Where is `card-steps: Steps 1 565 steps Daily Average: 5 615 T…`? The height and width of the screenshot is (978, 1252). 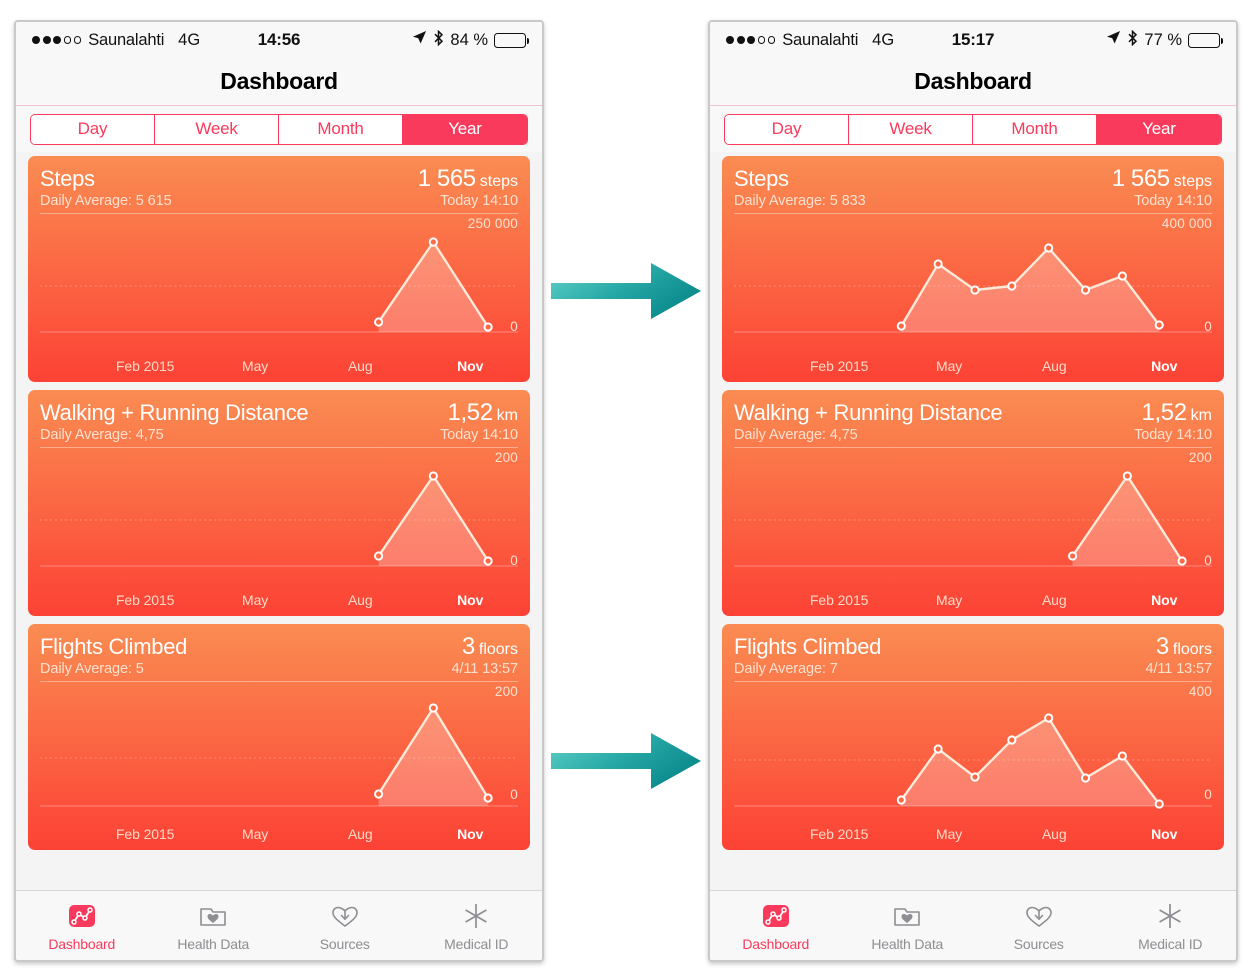 card-steps: Steps 1 565 steps Daily Average: 5 615 T… is located at coordinates (279, 269).